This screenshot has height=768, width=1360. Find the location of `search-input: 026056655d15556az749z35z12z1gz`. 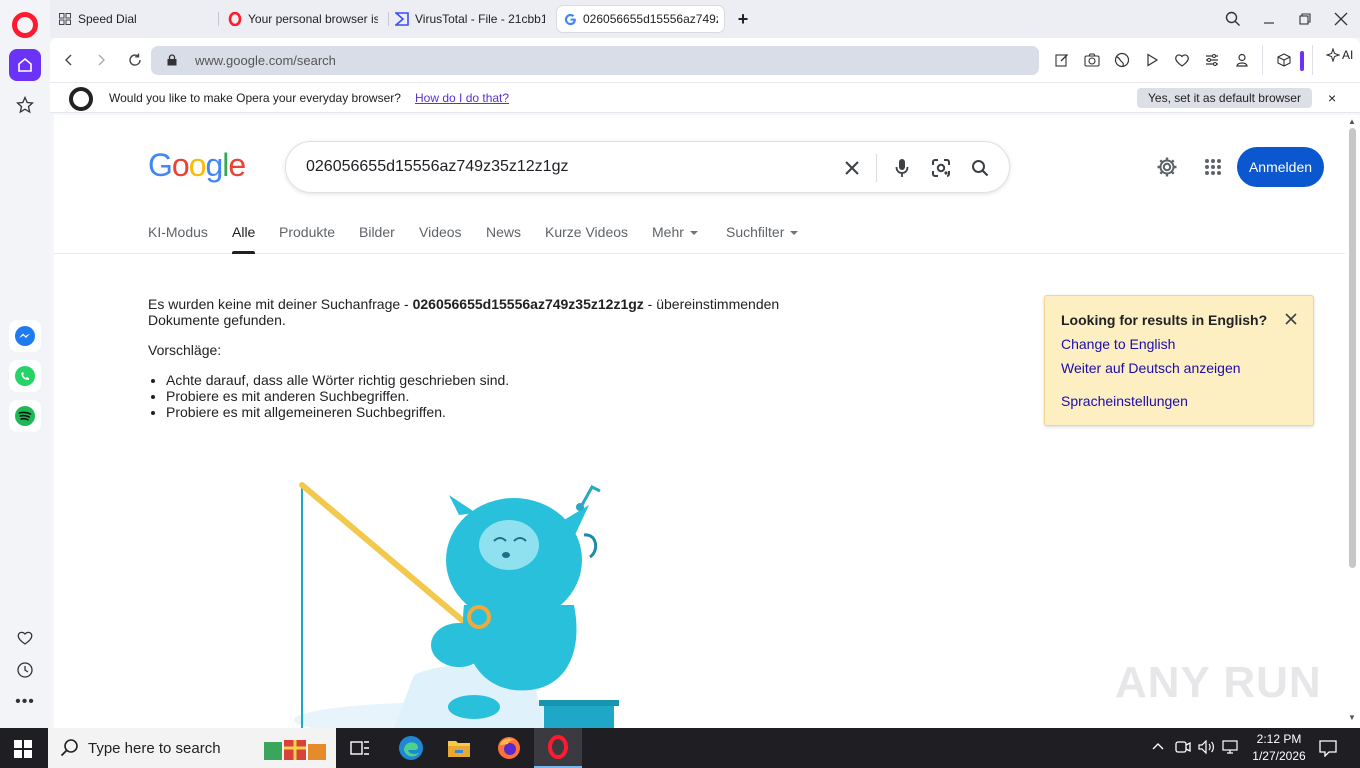

search-input: 026056655d15556az749z35z12z1gz is located at coordinates (437, 167).